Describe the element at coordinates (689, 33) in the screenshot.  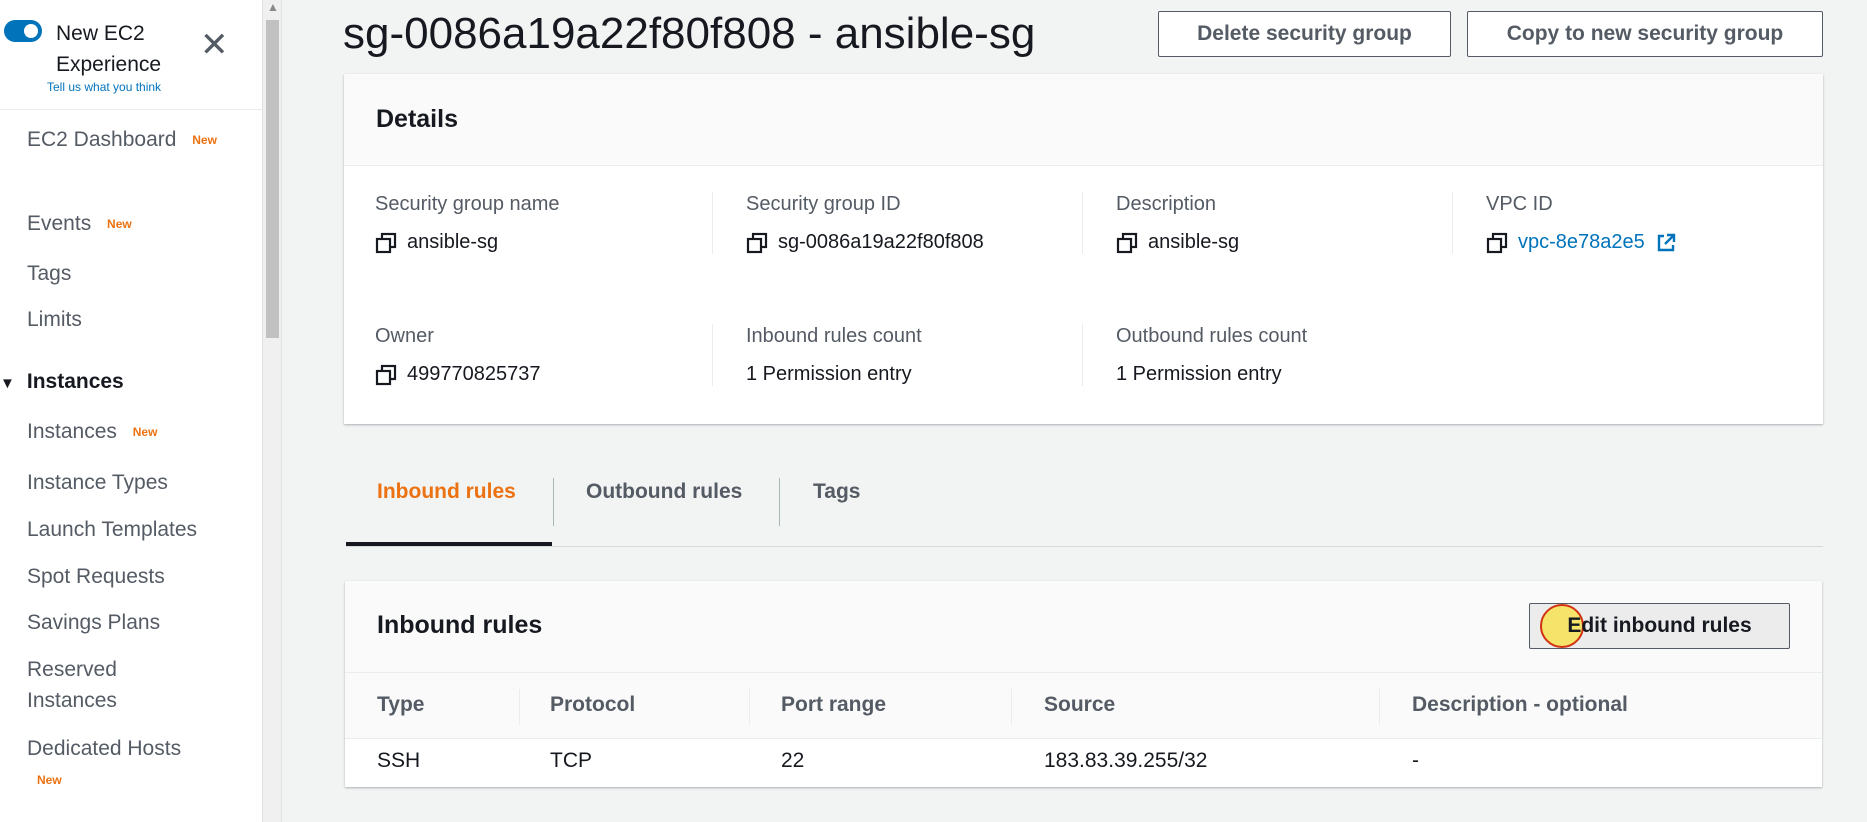
I see `page-title: sg-0086a19a22f80f808 - ansible-sg` at that location.